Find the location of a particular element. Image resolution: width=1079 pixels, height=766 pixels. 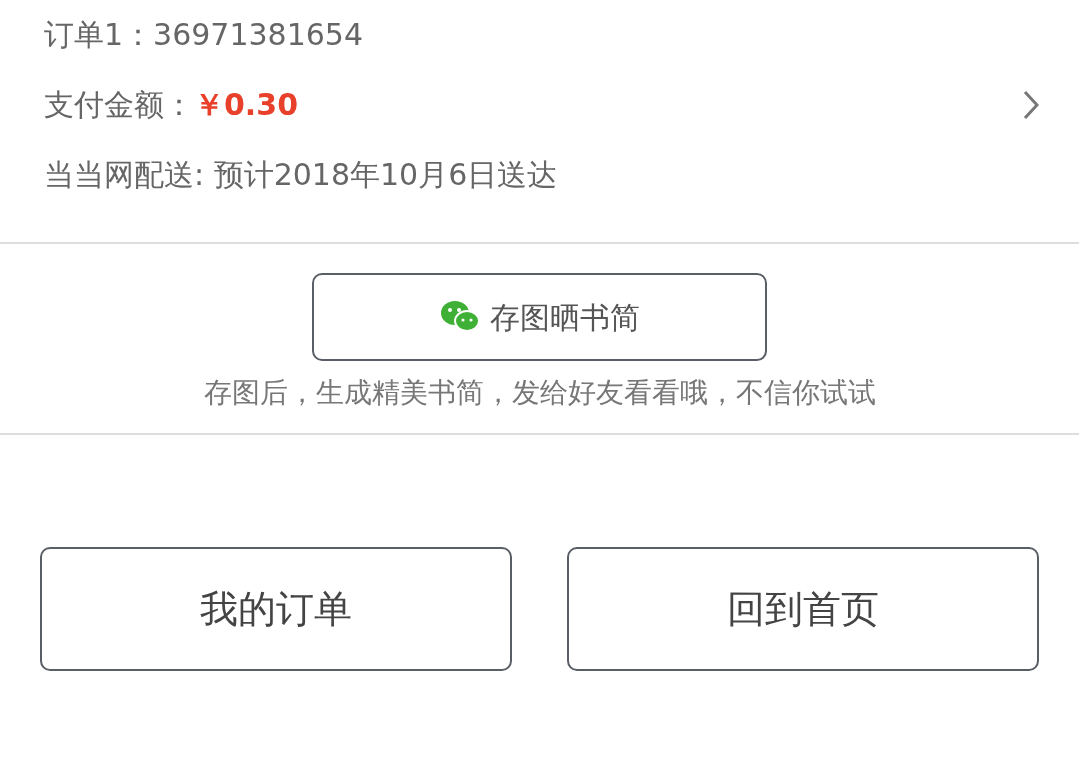

chevron-right-icon is located at coordinates (1031, 105).